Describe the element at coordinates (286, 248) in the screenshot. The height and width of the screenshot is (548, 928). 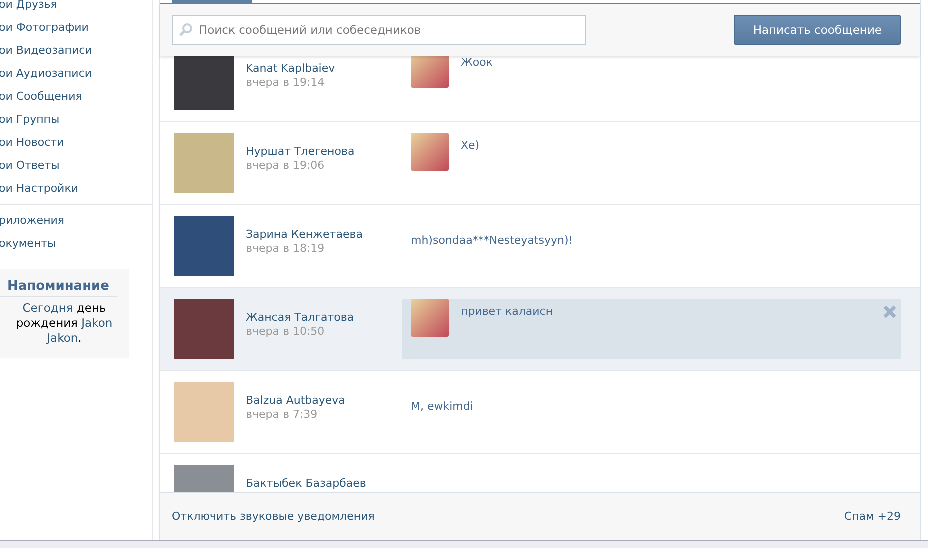
I see `message-time: вчера в 18:19` at that location.